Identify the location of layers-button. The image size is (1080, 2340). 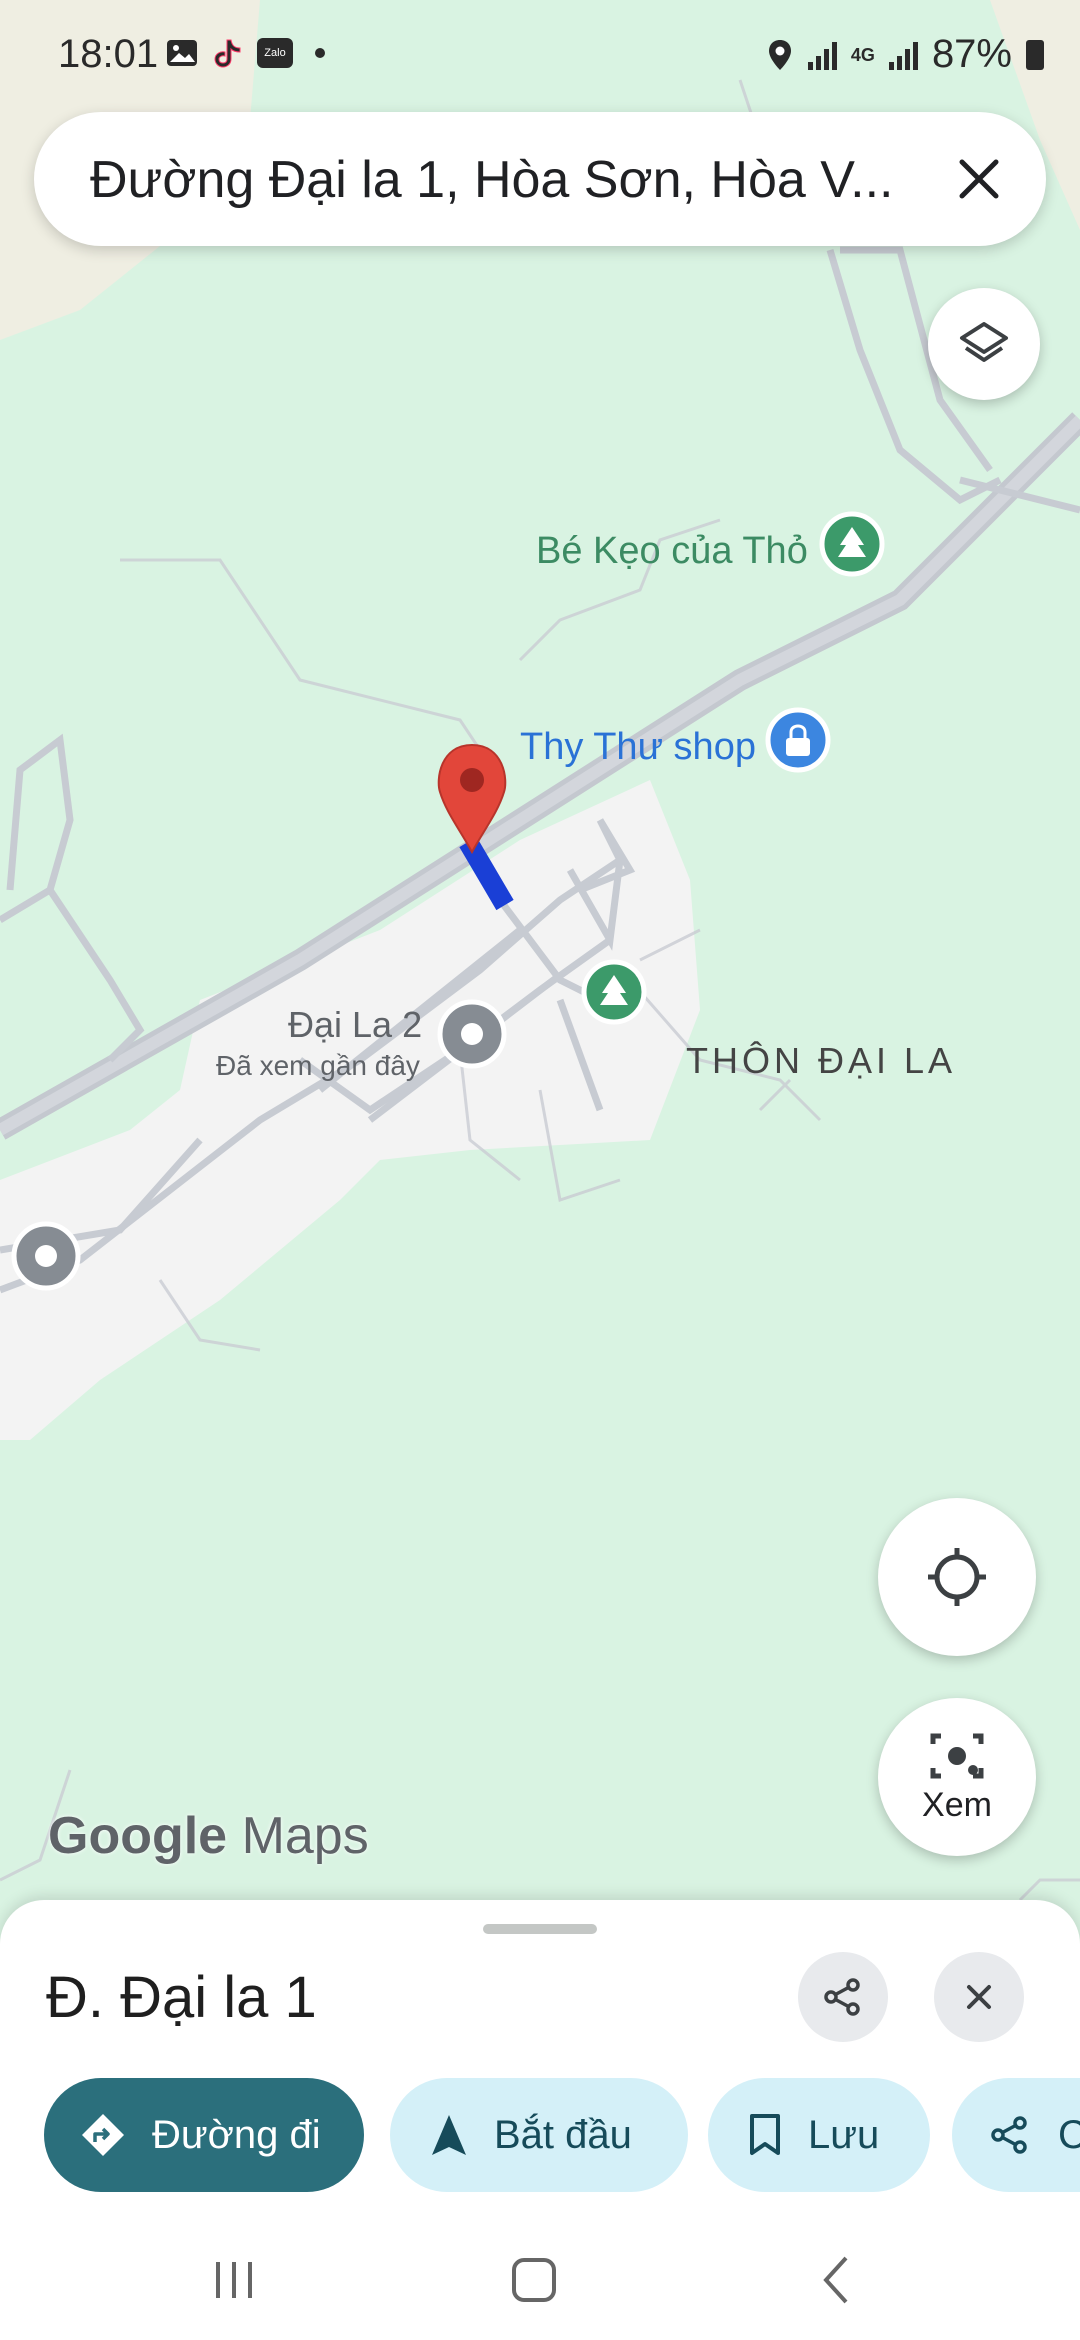
(984, 344).